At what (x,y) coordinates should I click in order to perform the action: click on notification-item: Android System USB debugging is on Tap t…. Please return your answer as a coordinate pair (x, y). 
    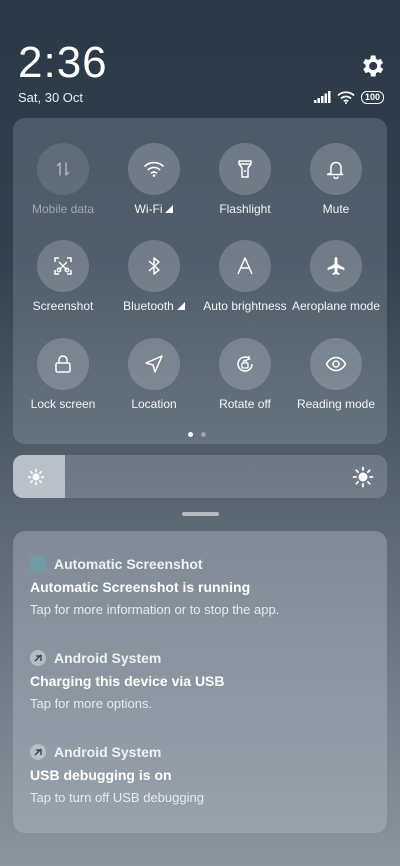
    Looking at the image, I should click on (202, 786).